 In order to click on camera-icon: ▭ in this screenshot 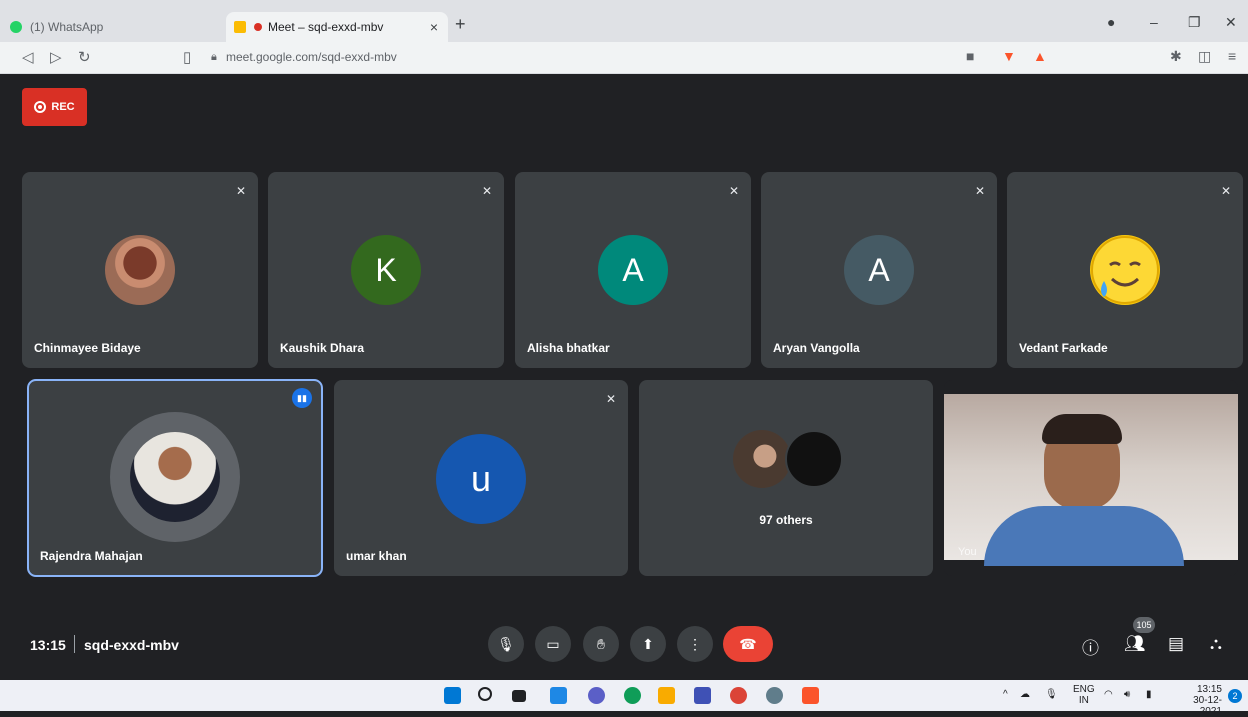, I will do `click(553, 643)`.